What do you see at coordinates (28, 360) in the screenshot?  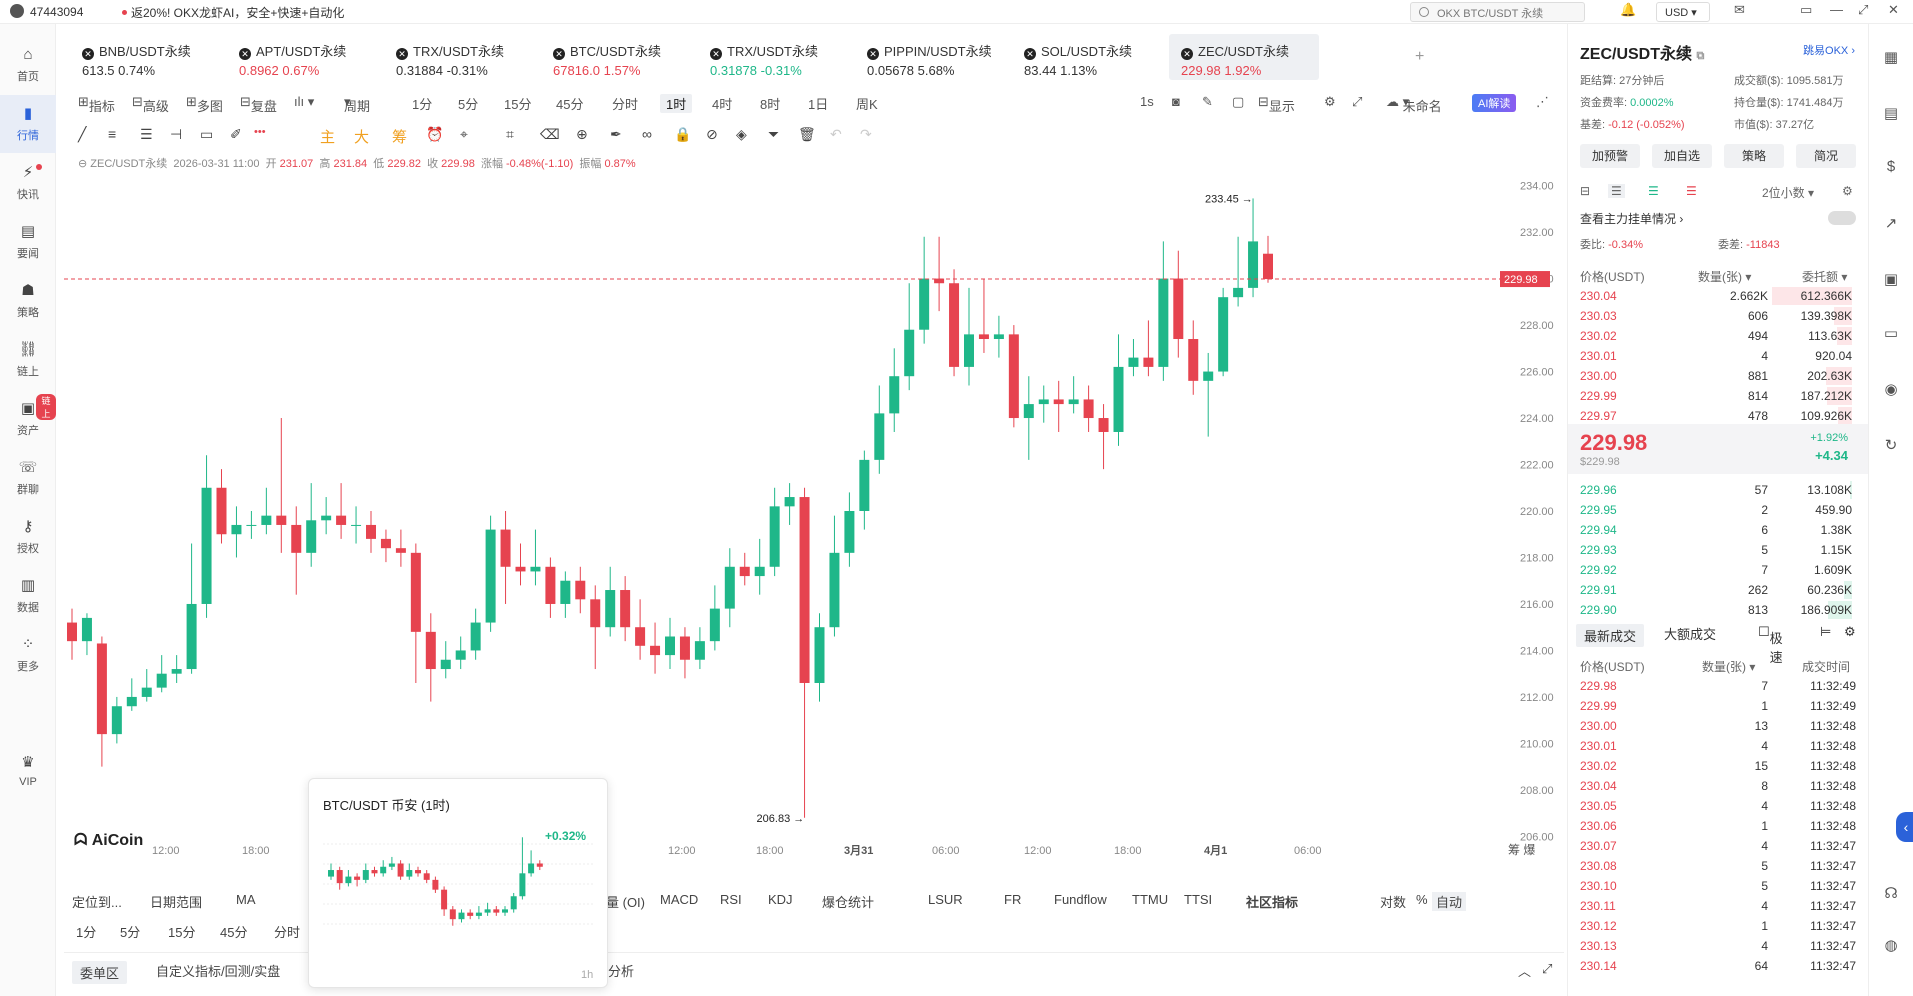 I see `sidebar-item-5: ⛓ 链上` at bounding box center [28, 360].